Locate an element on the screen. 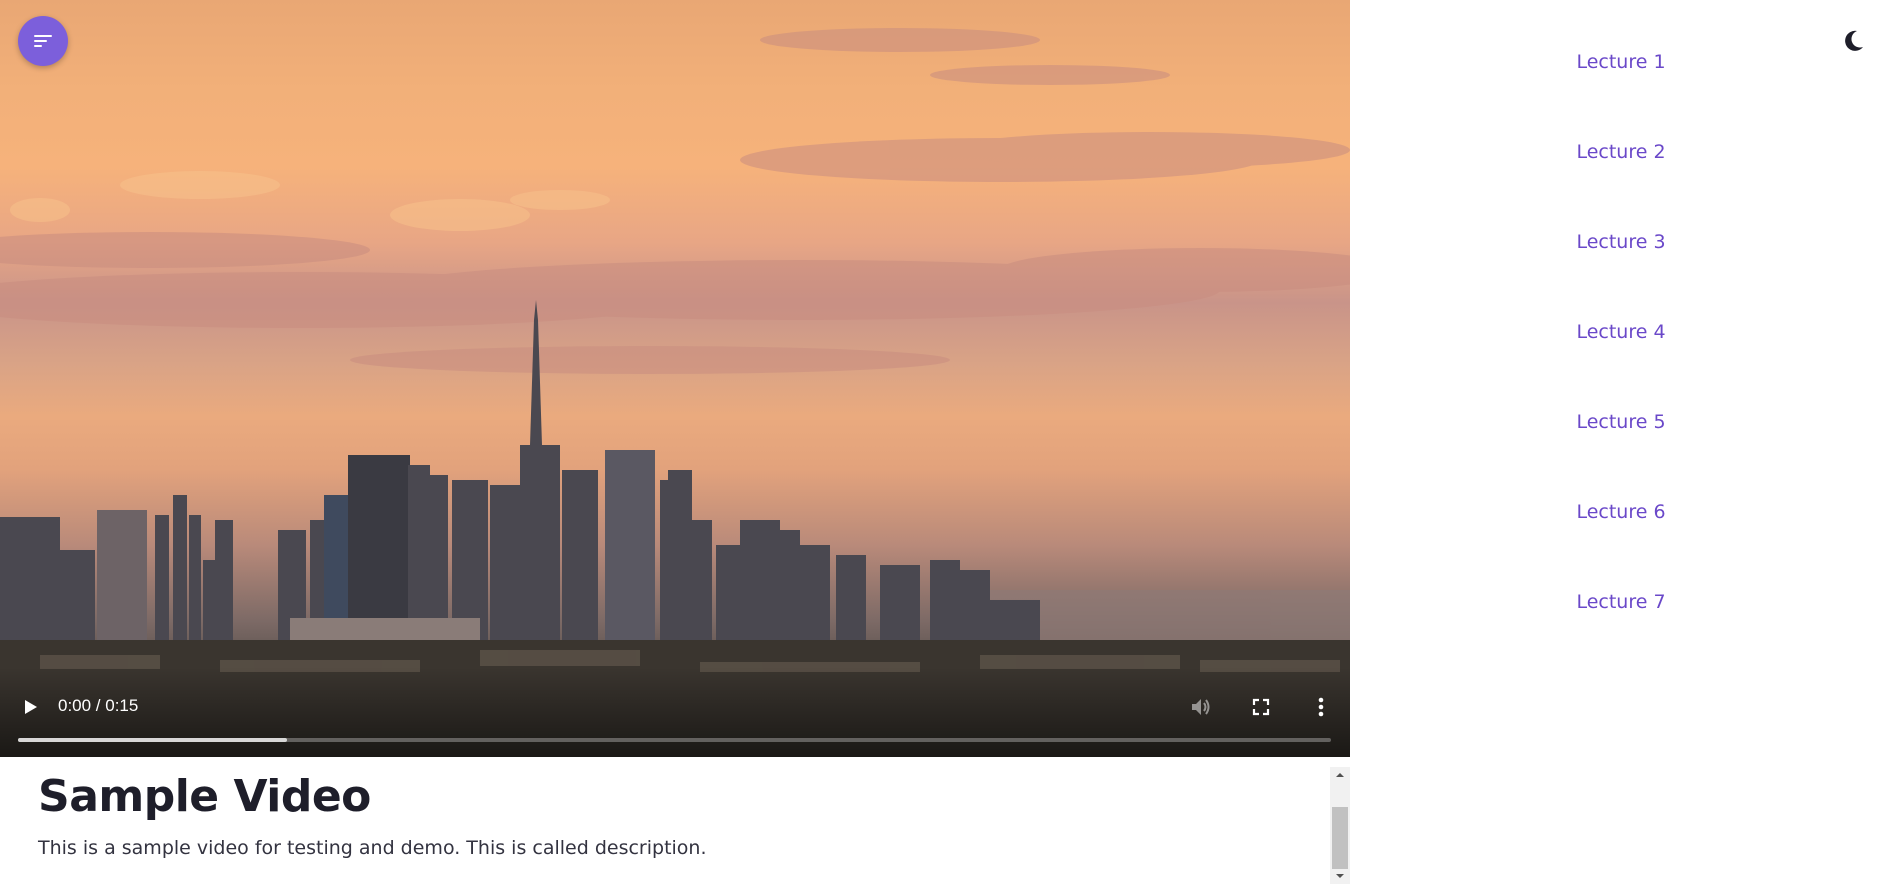 The width and height of the screenshot is (1892, 884). video-controls: 0:00 / 0:15 is located at coordinates (675, 712).